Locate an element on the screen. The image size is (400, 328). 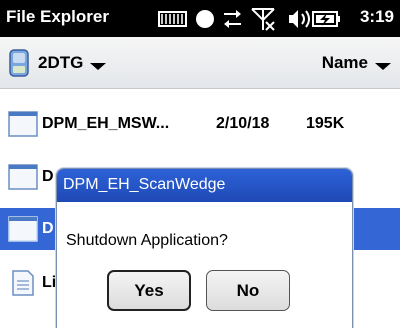
file-size: 195K is located at coordinates (325, 123).